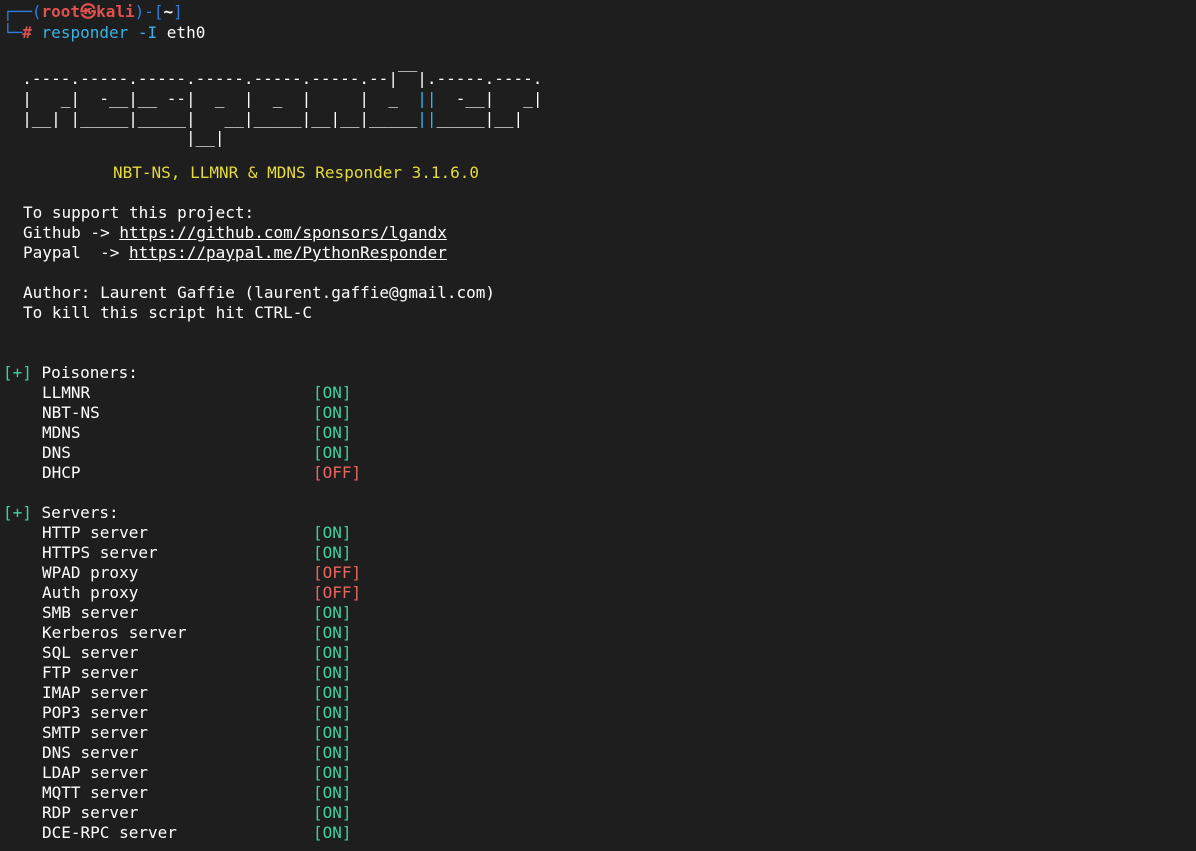 The image size is (1196, 851). I want to click on status-row-name: SMB server, so click(90, 612).